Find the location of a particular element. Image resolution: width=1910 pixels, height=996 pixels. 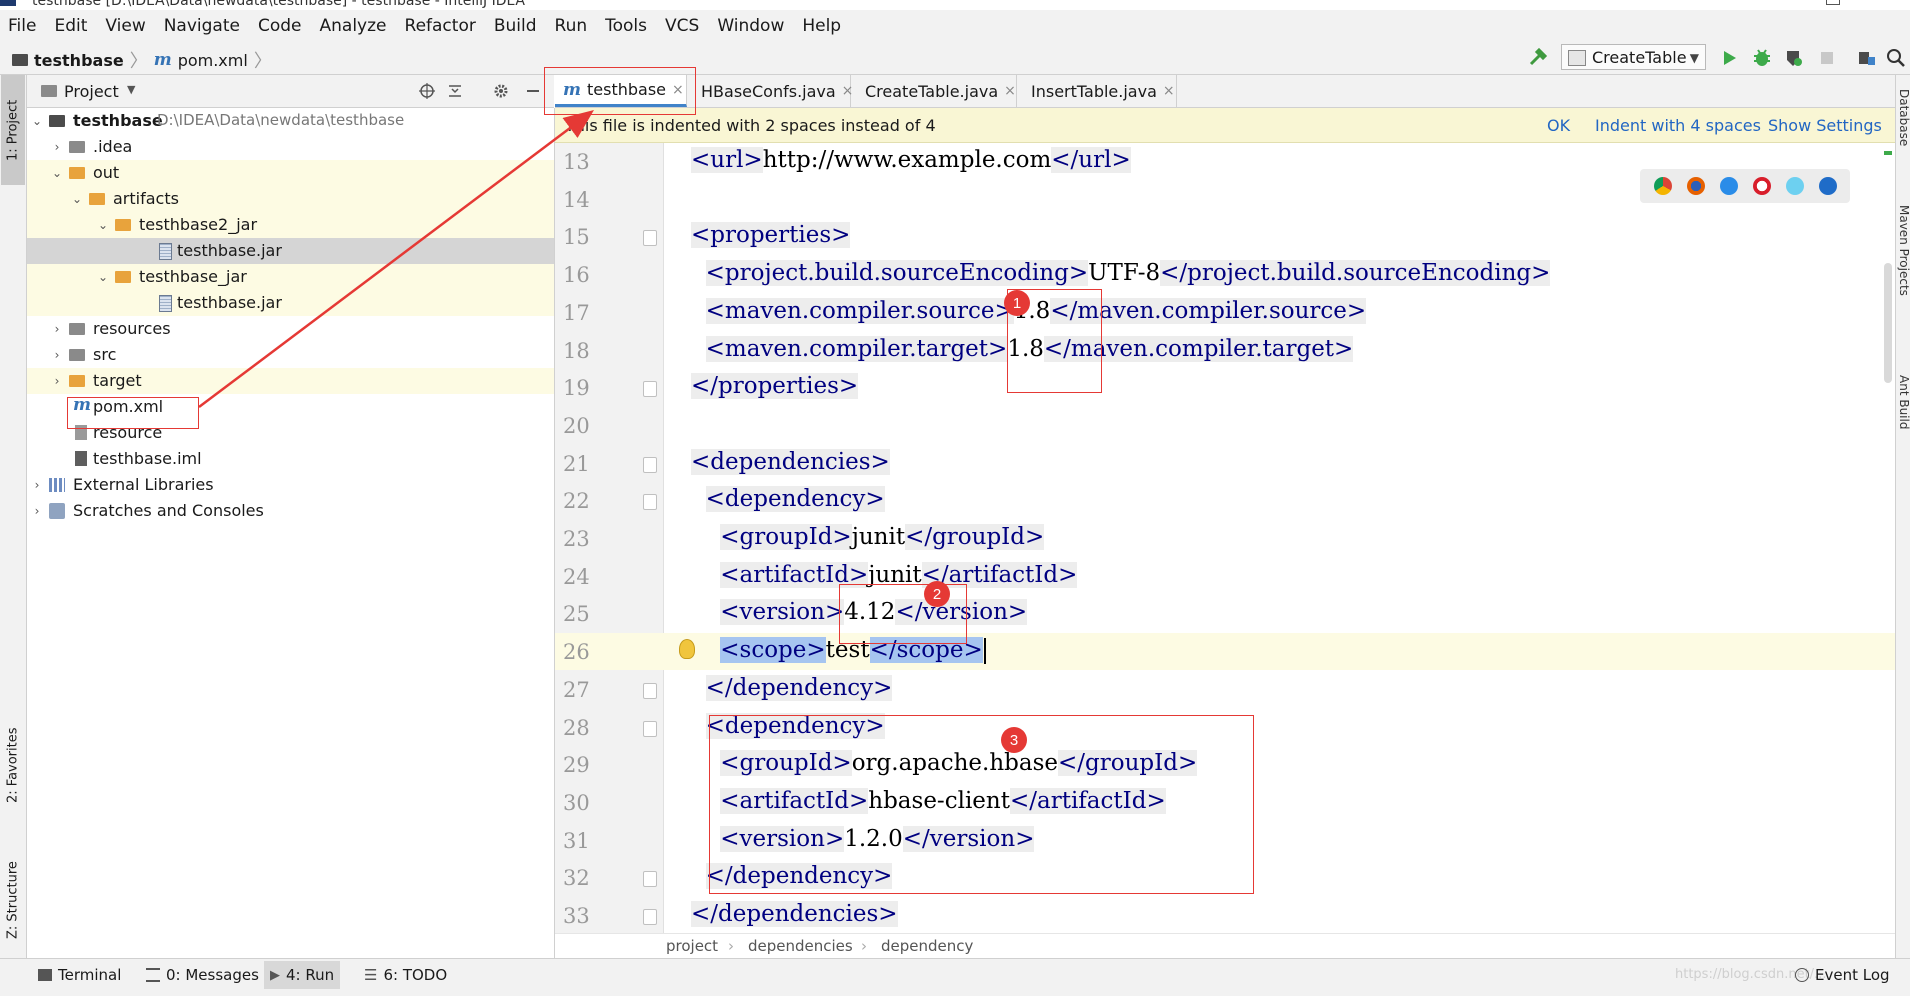

menu-vcs: VCS is located at coordinates (682, 26).